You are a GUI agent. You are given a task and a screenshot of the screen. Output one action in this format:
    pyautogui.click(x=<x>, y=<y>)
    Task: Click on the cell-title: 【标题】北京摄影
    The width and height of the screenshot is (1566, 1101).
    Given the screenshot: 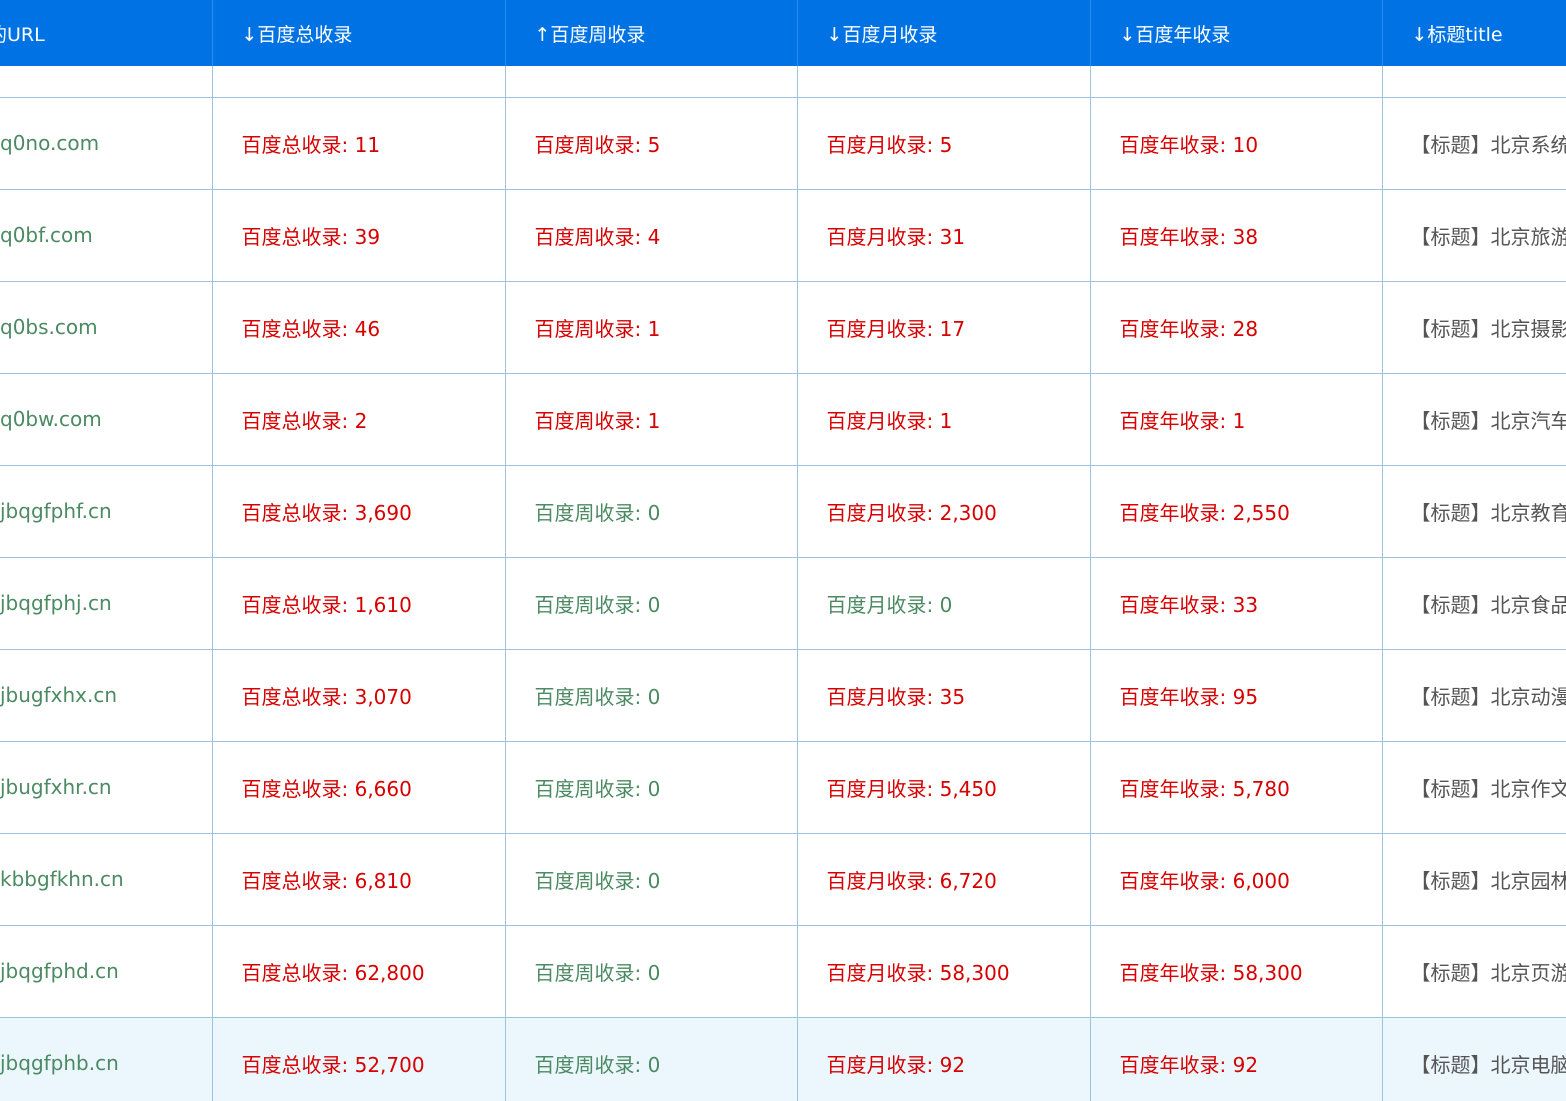 What is the action you would take?
    pyautogui.click(x=1474, y=327)
    